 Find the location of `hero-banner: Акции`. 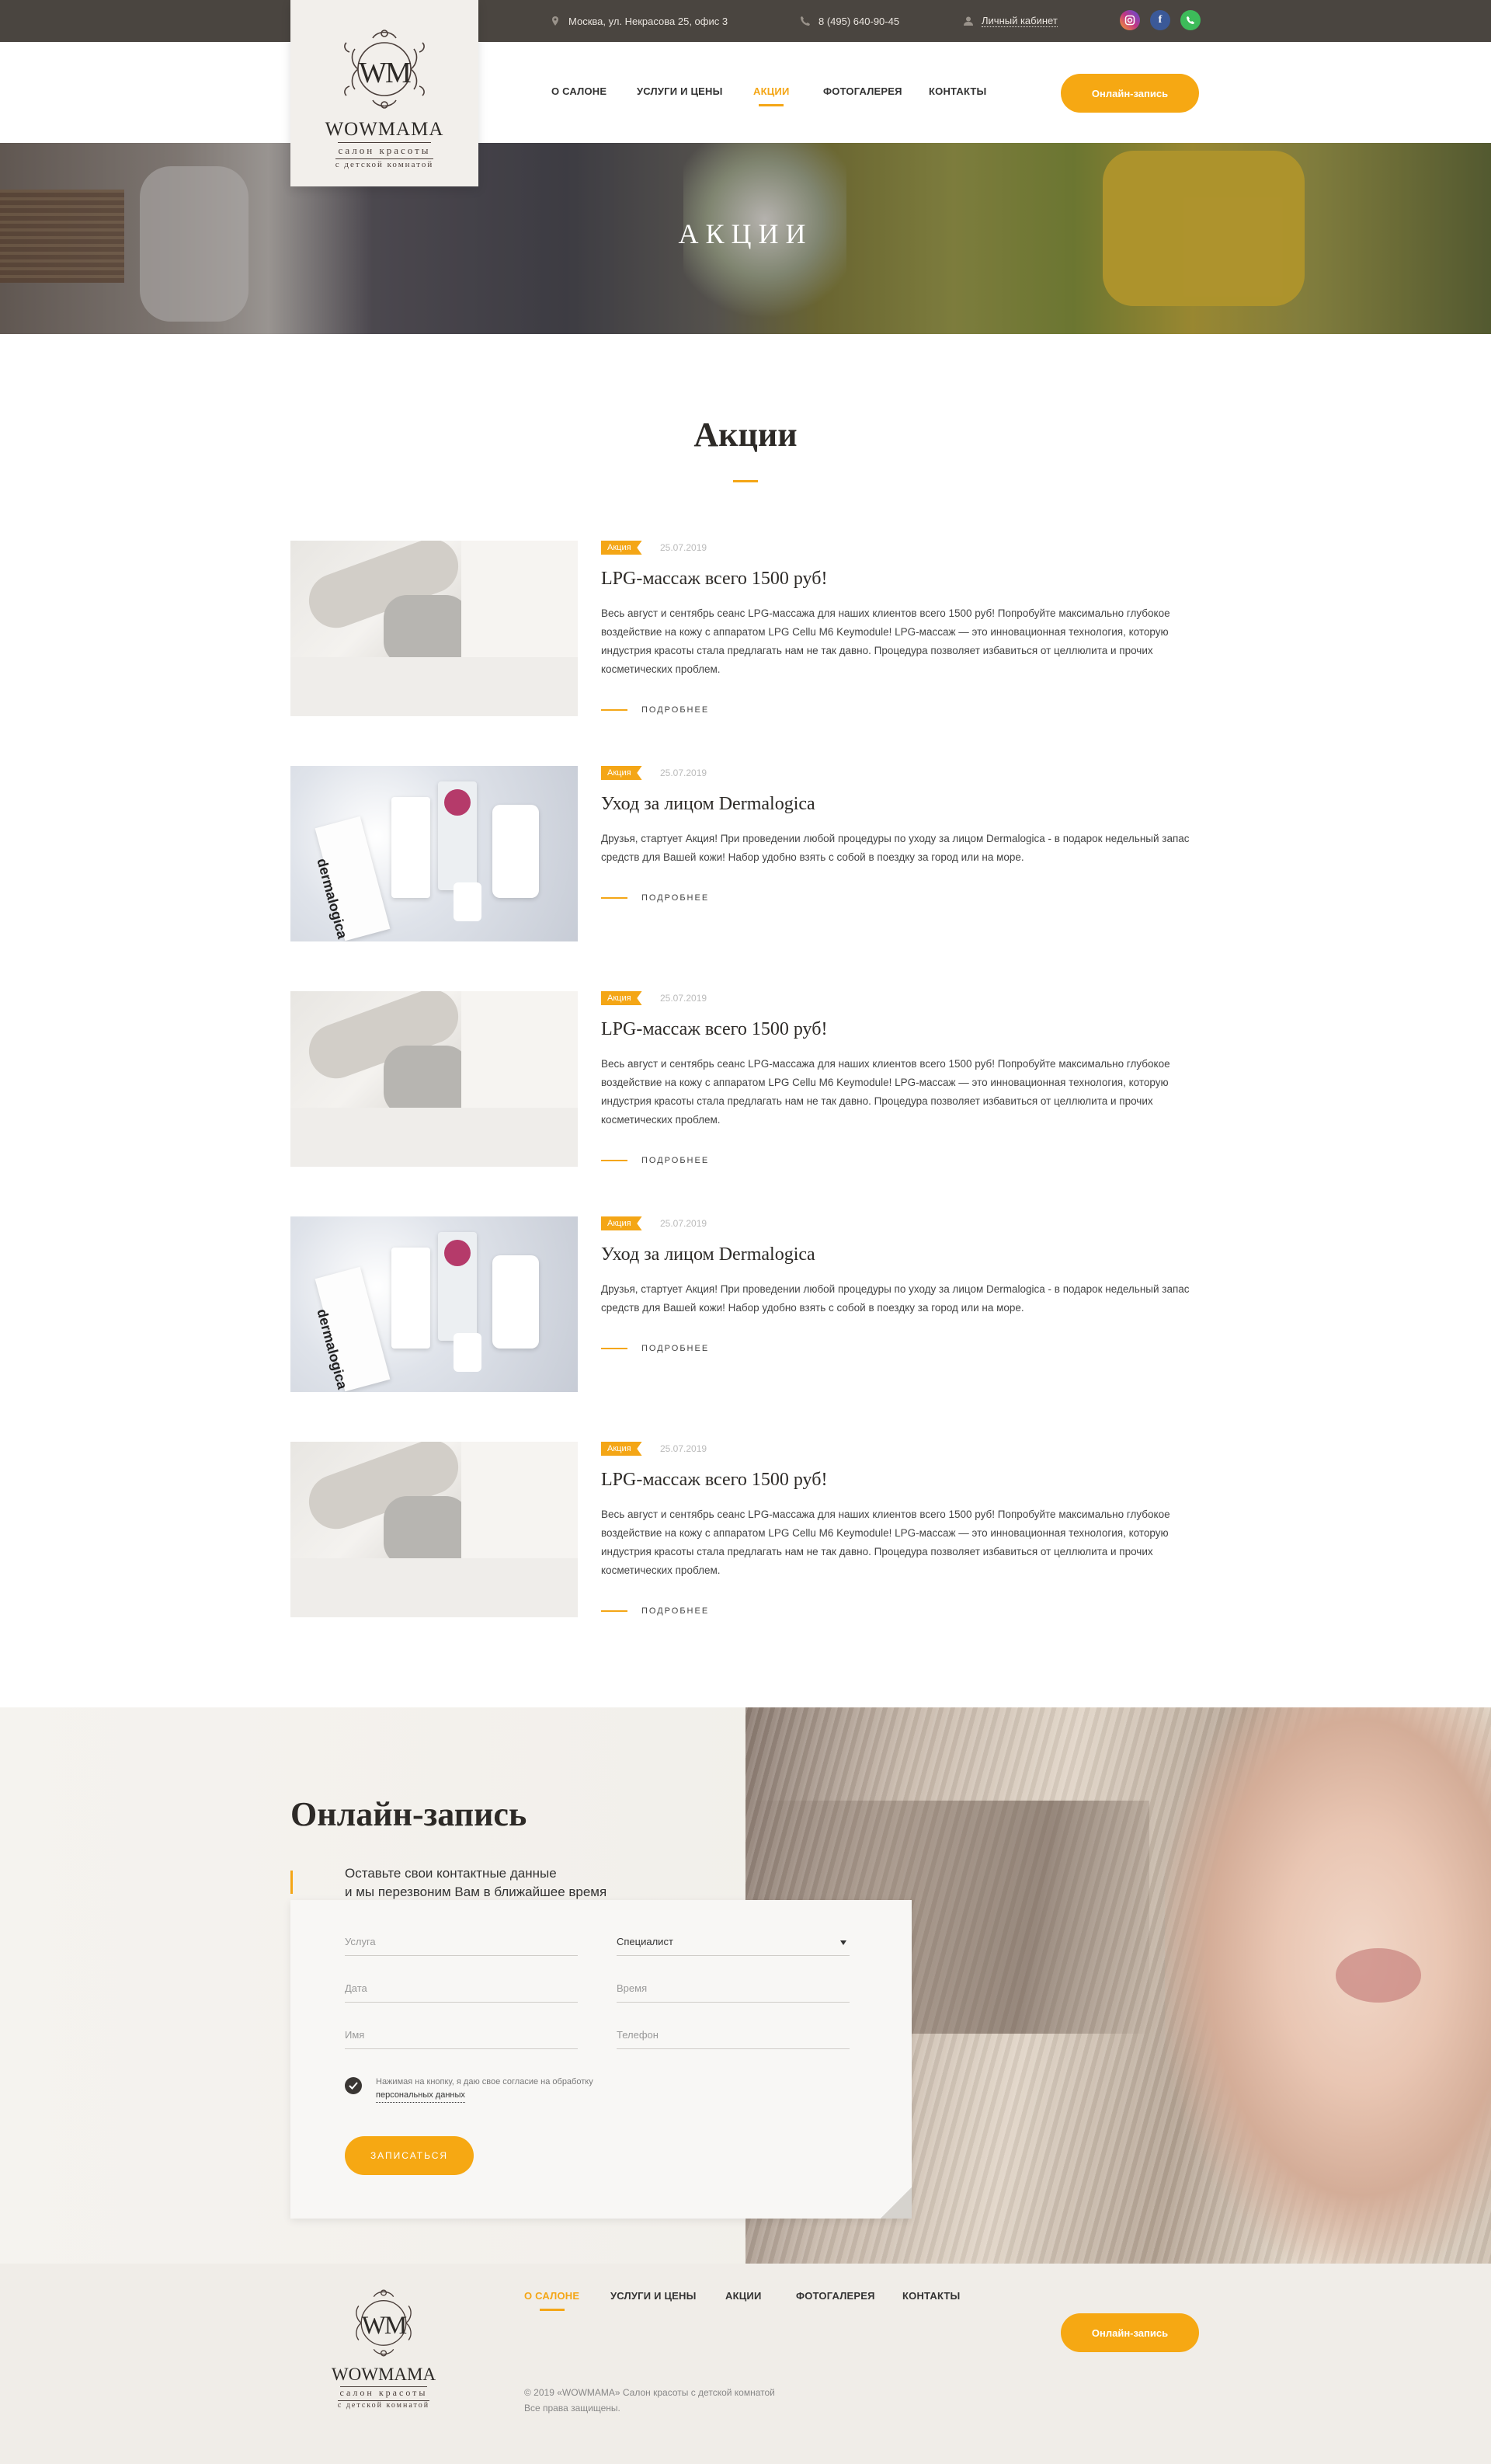

hero-banner: Акции is located at coordinates (745, 239).